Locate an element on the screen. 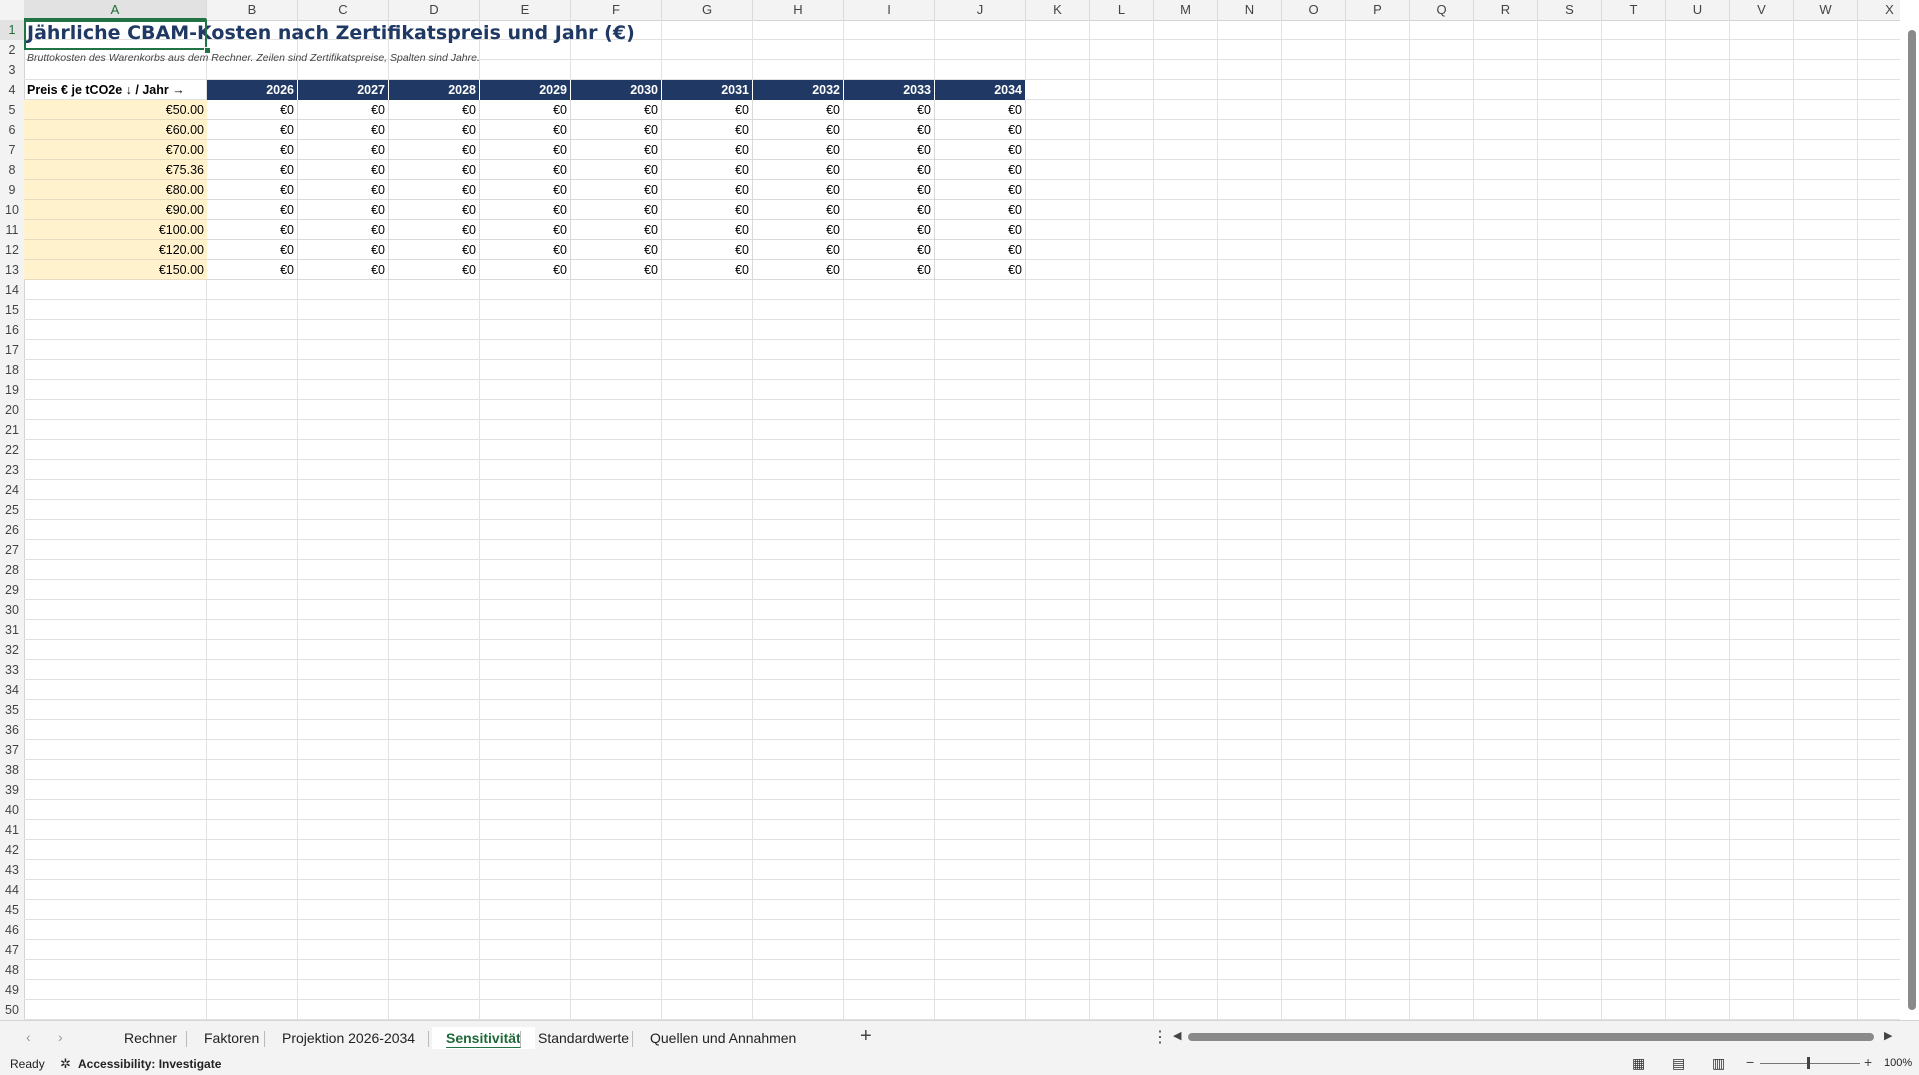  more-options-icon: ⋮ is located at coordinates (1160, 1037).